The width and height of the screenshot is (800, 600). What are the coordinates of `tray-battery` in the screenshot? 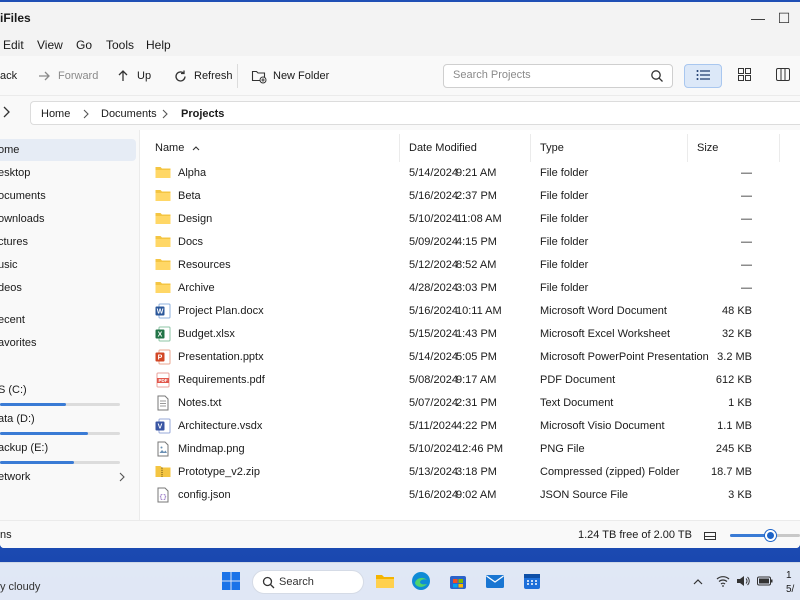 It's located at (765, 582).